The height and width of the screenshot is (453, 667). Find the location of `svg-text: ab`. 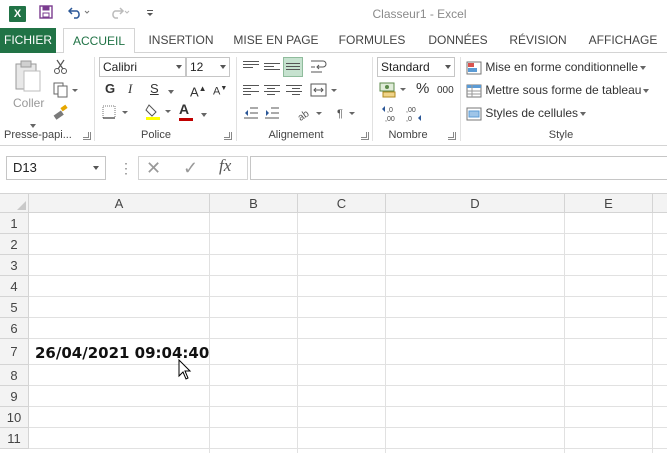

svg-text: ab is located at coordinates (304, 114).